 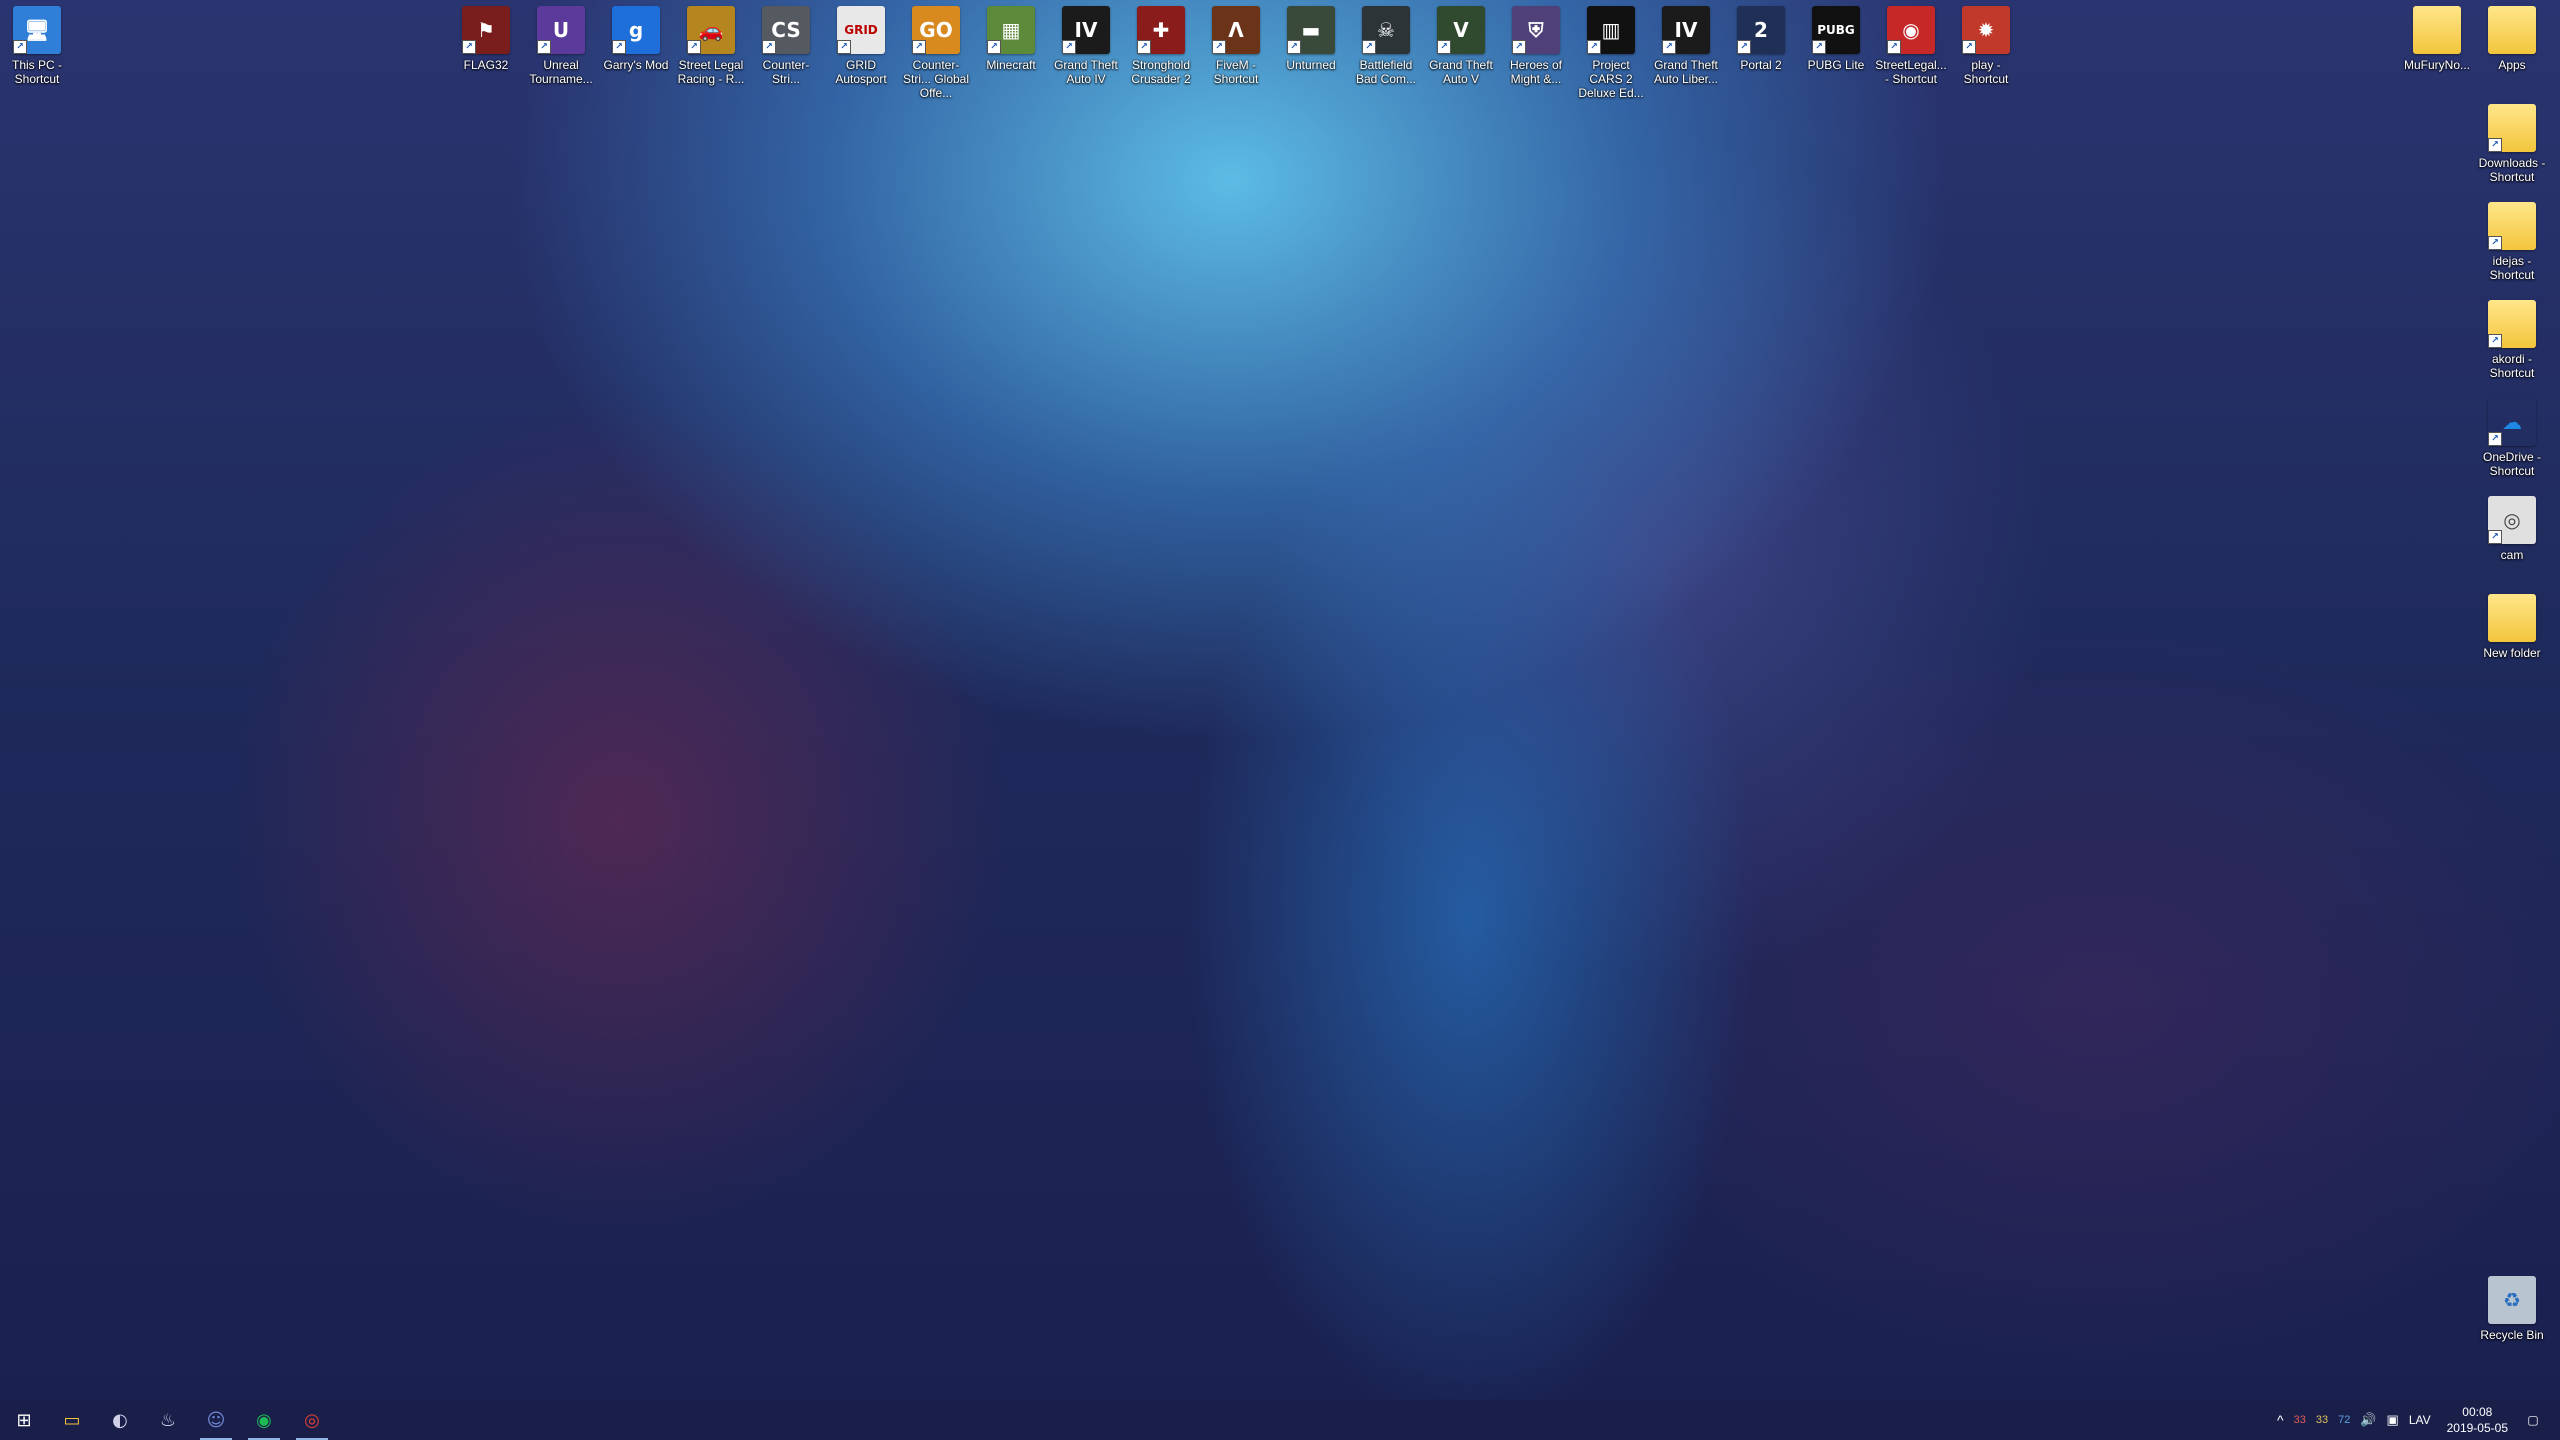 I want to click on desktop-icon: ♻ Recycle Bin, so click(x=2512, y=1309).